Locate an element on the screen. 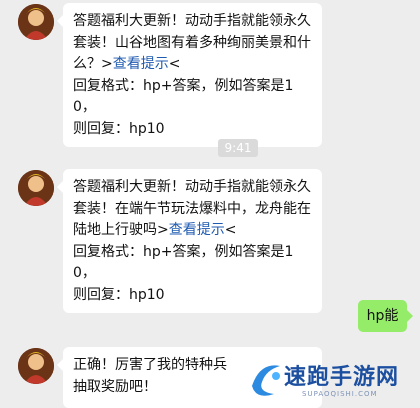  message-text: 么？> is located at coordinates (93, 64).